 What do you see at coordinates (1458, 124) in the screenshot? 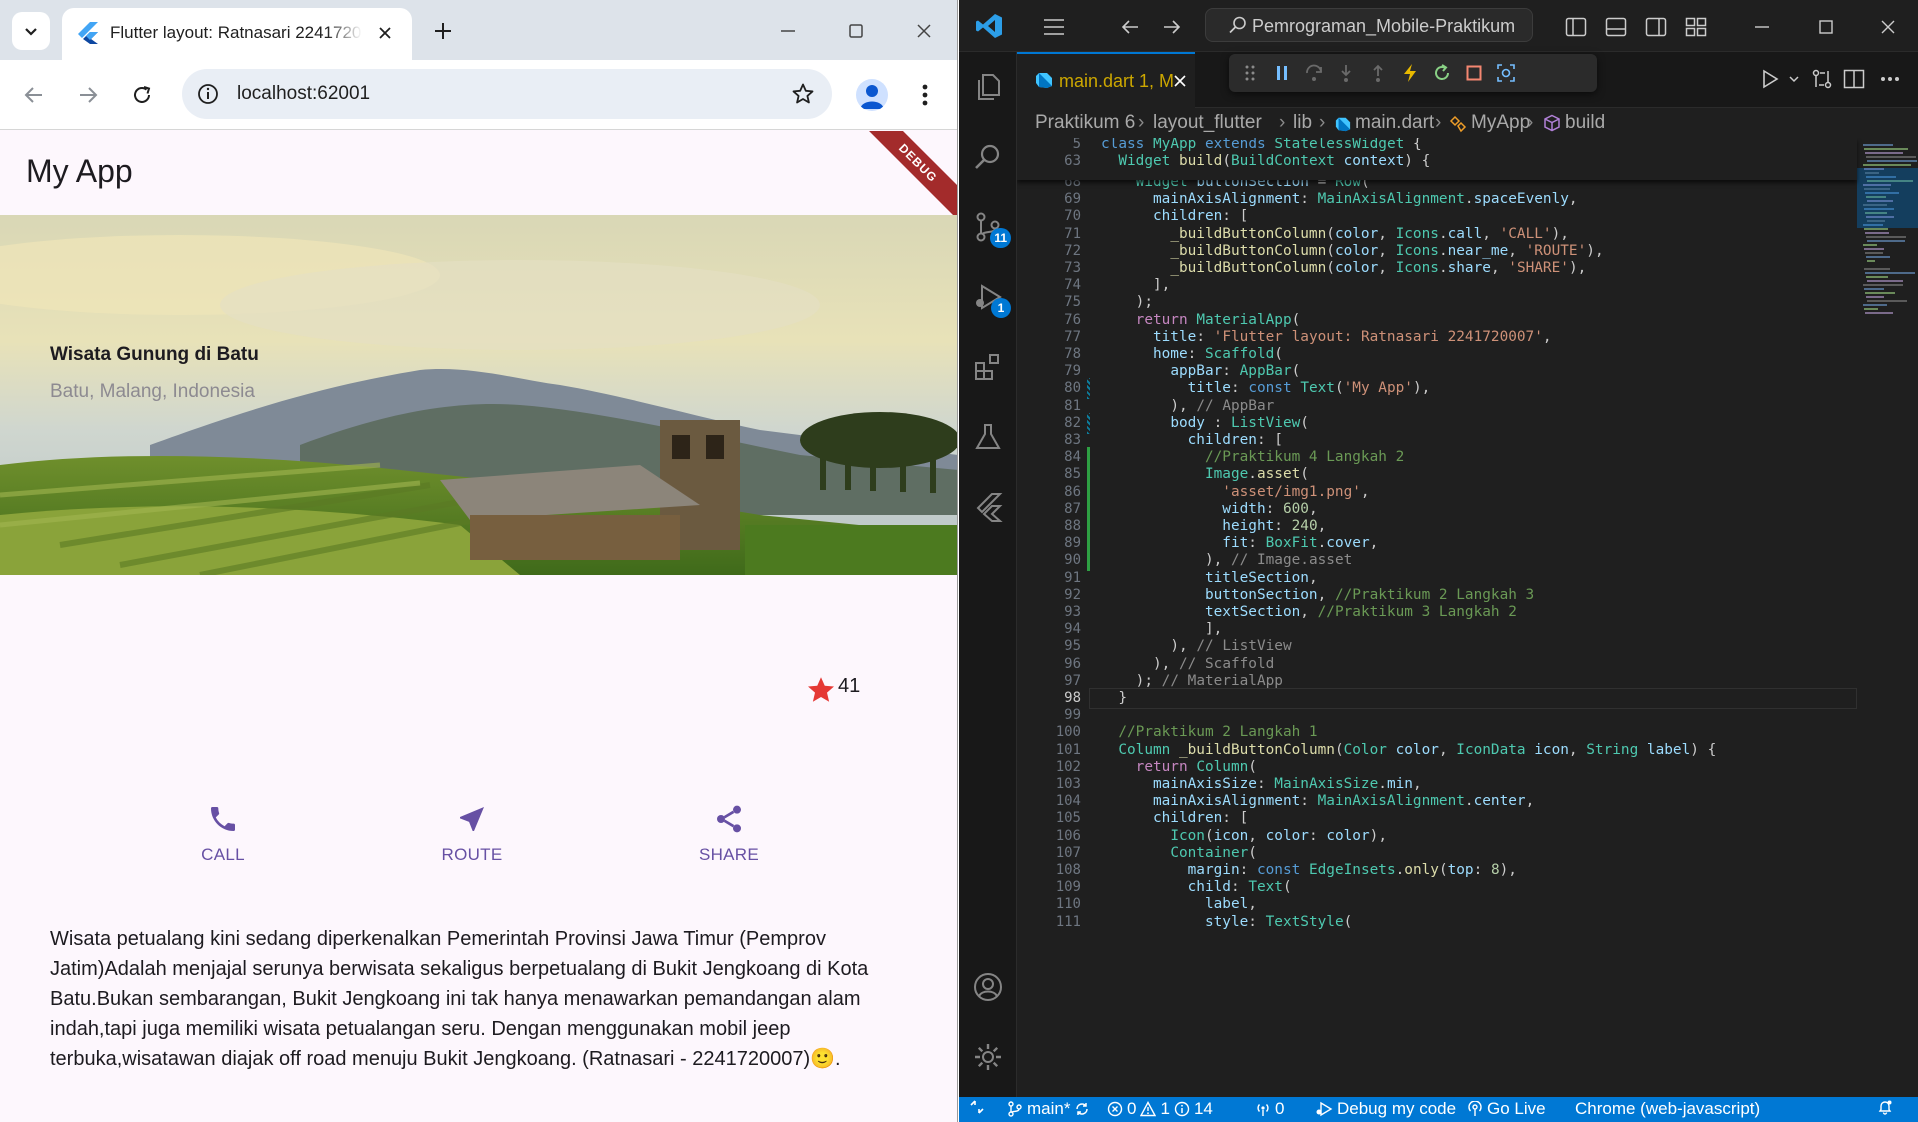
I see `class-icon` at bounding box center [1458, 124].